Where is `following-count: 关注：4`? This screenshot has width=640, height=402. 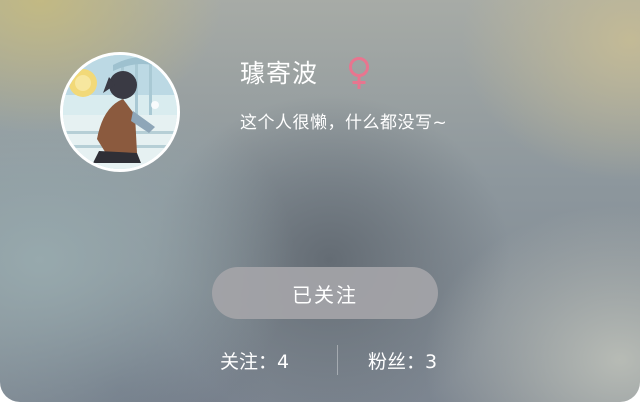 following-count: 关注：4 is located at coordinates (254, 360).